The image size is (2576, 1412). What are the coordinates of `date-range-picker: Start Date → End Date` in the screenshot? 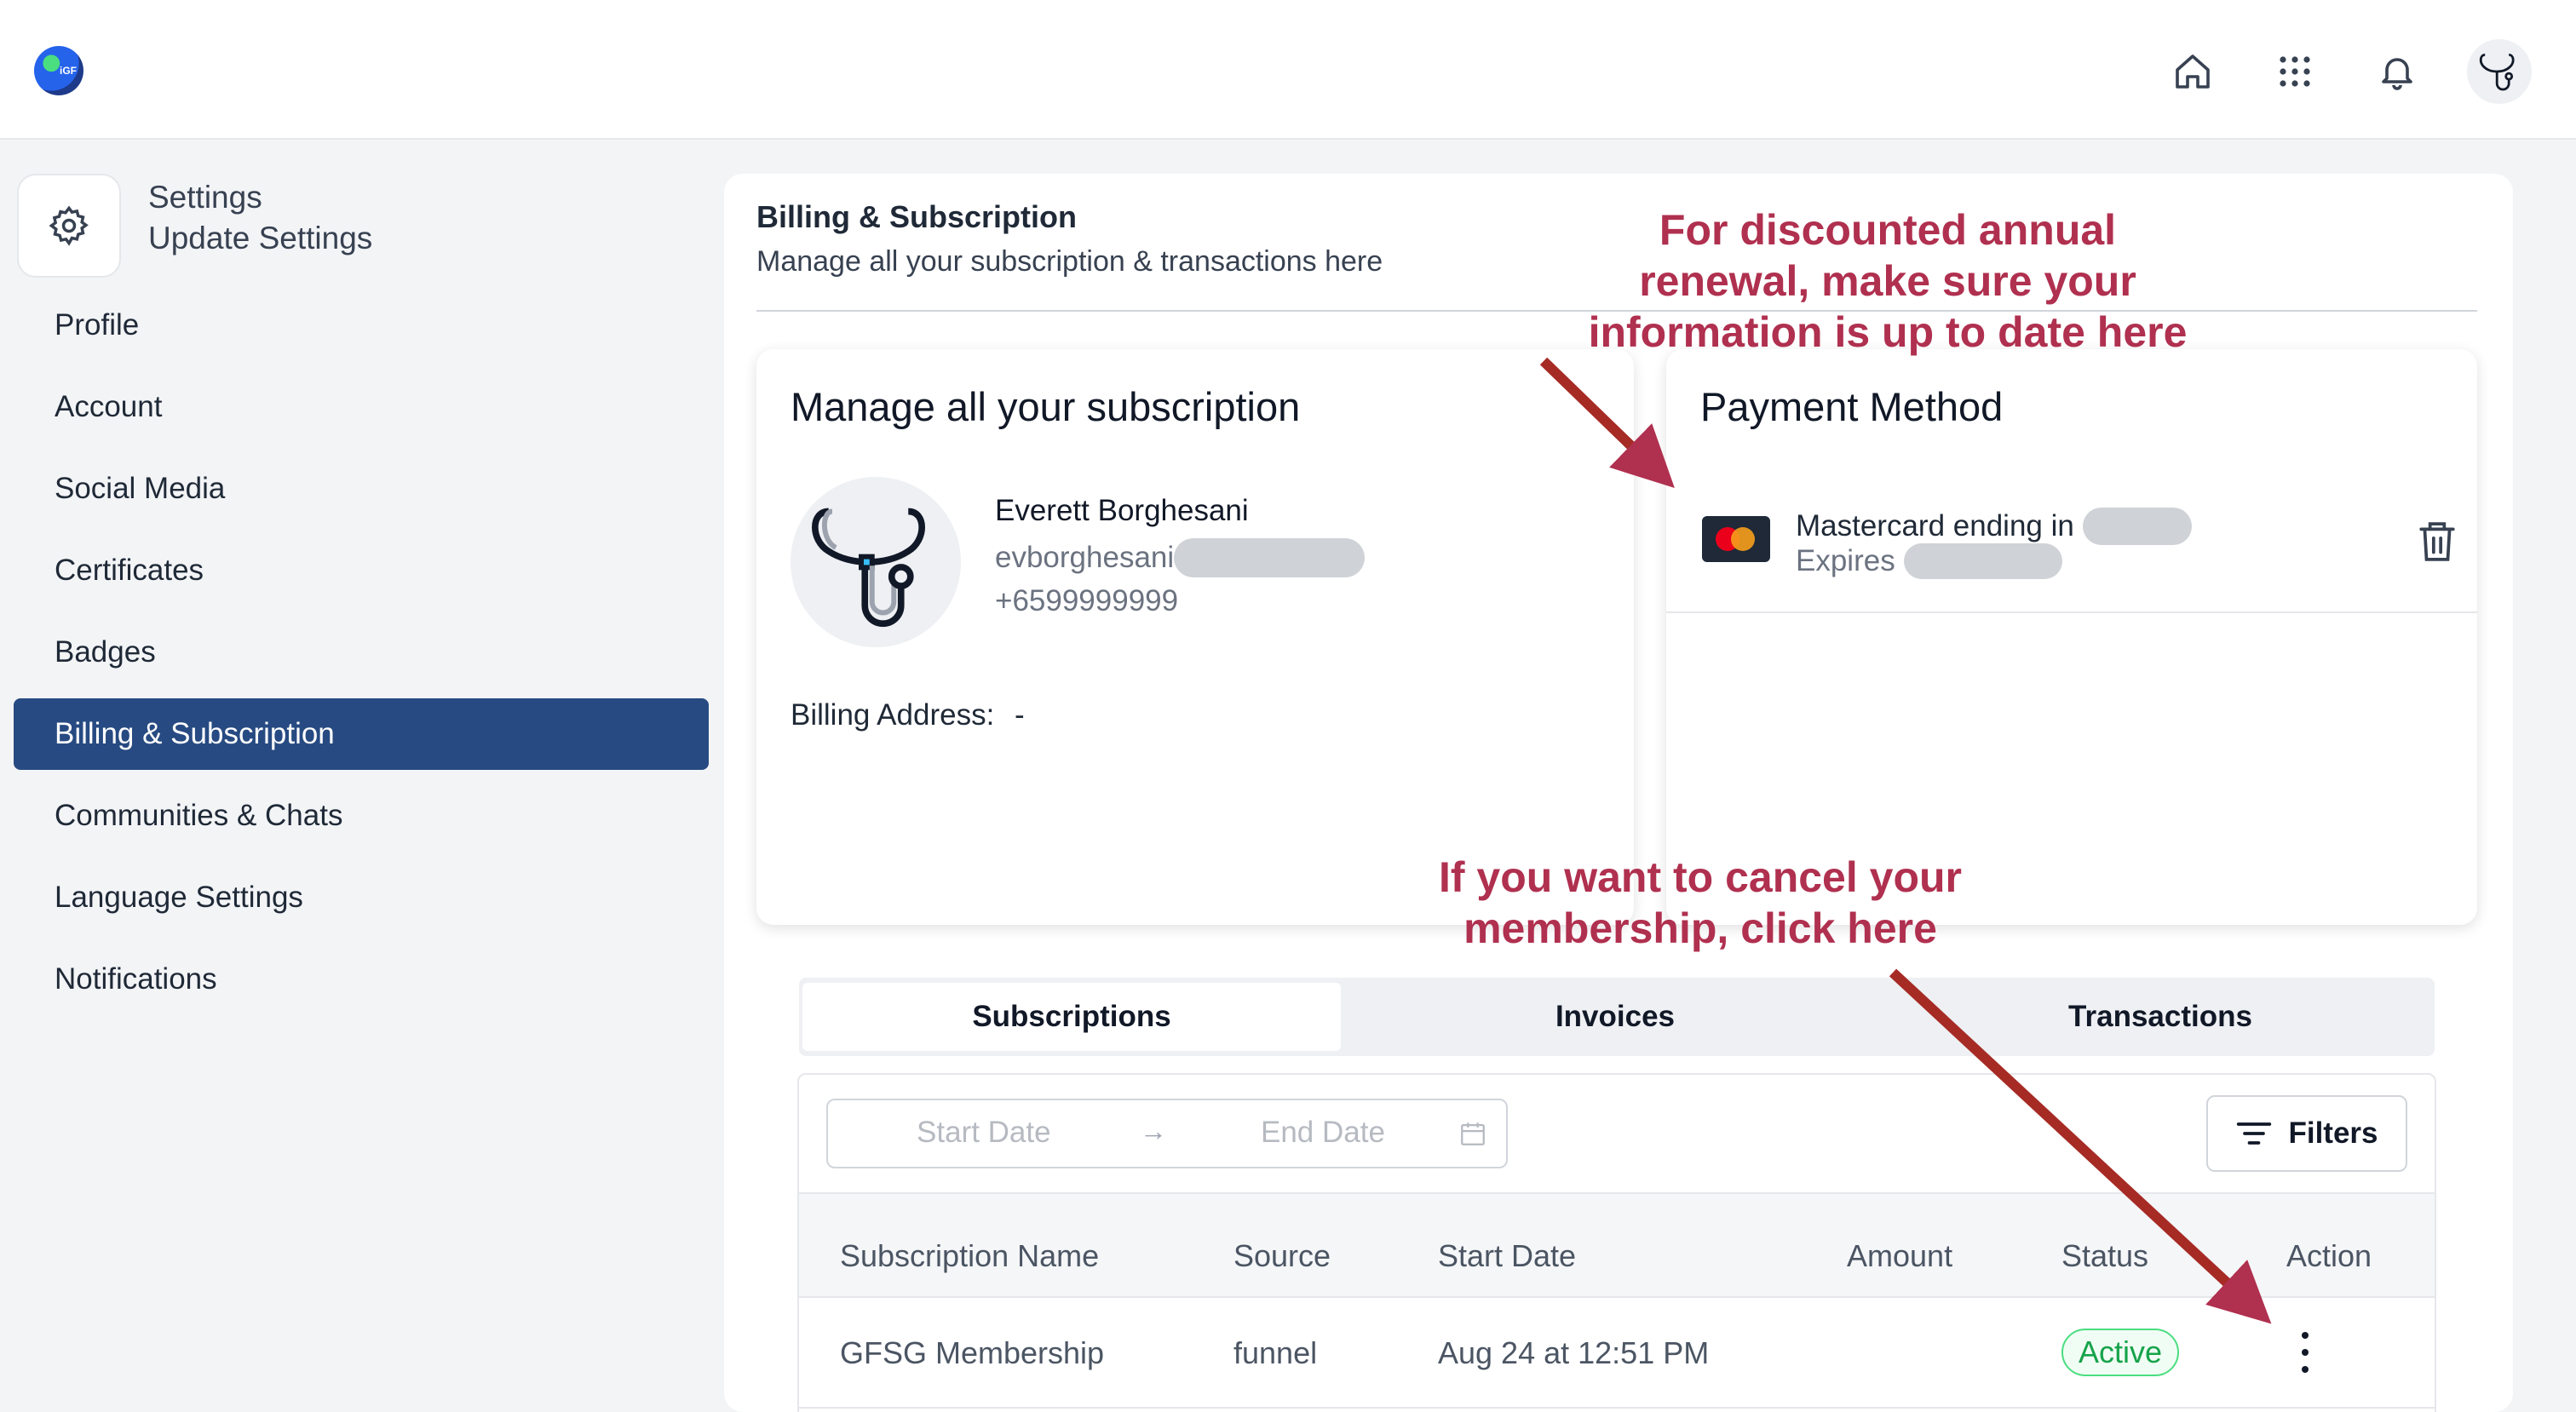 It's located at (1167, 1133).